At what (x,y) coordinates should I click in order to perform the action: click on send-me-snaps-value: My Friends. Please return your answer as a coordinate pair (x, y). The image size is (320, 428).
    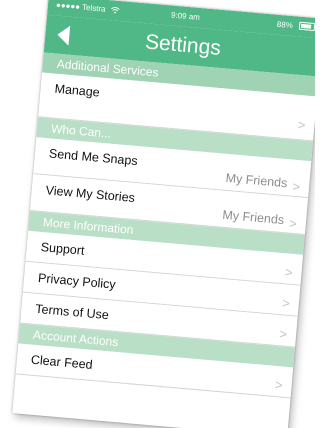
    Looking at the image, I should click on (256, 180).